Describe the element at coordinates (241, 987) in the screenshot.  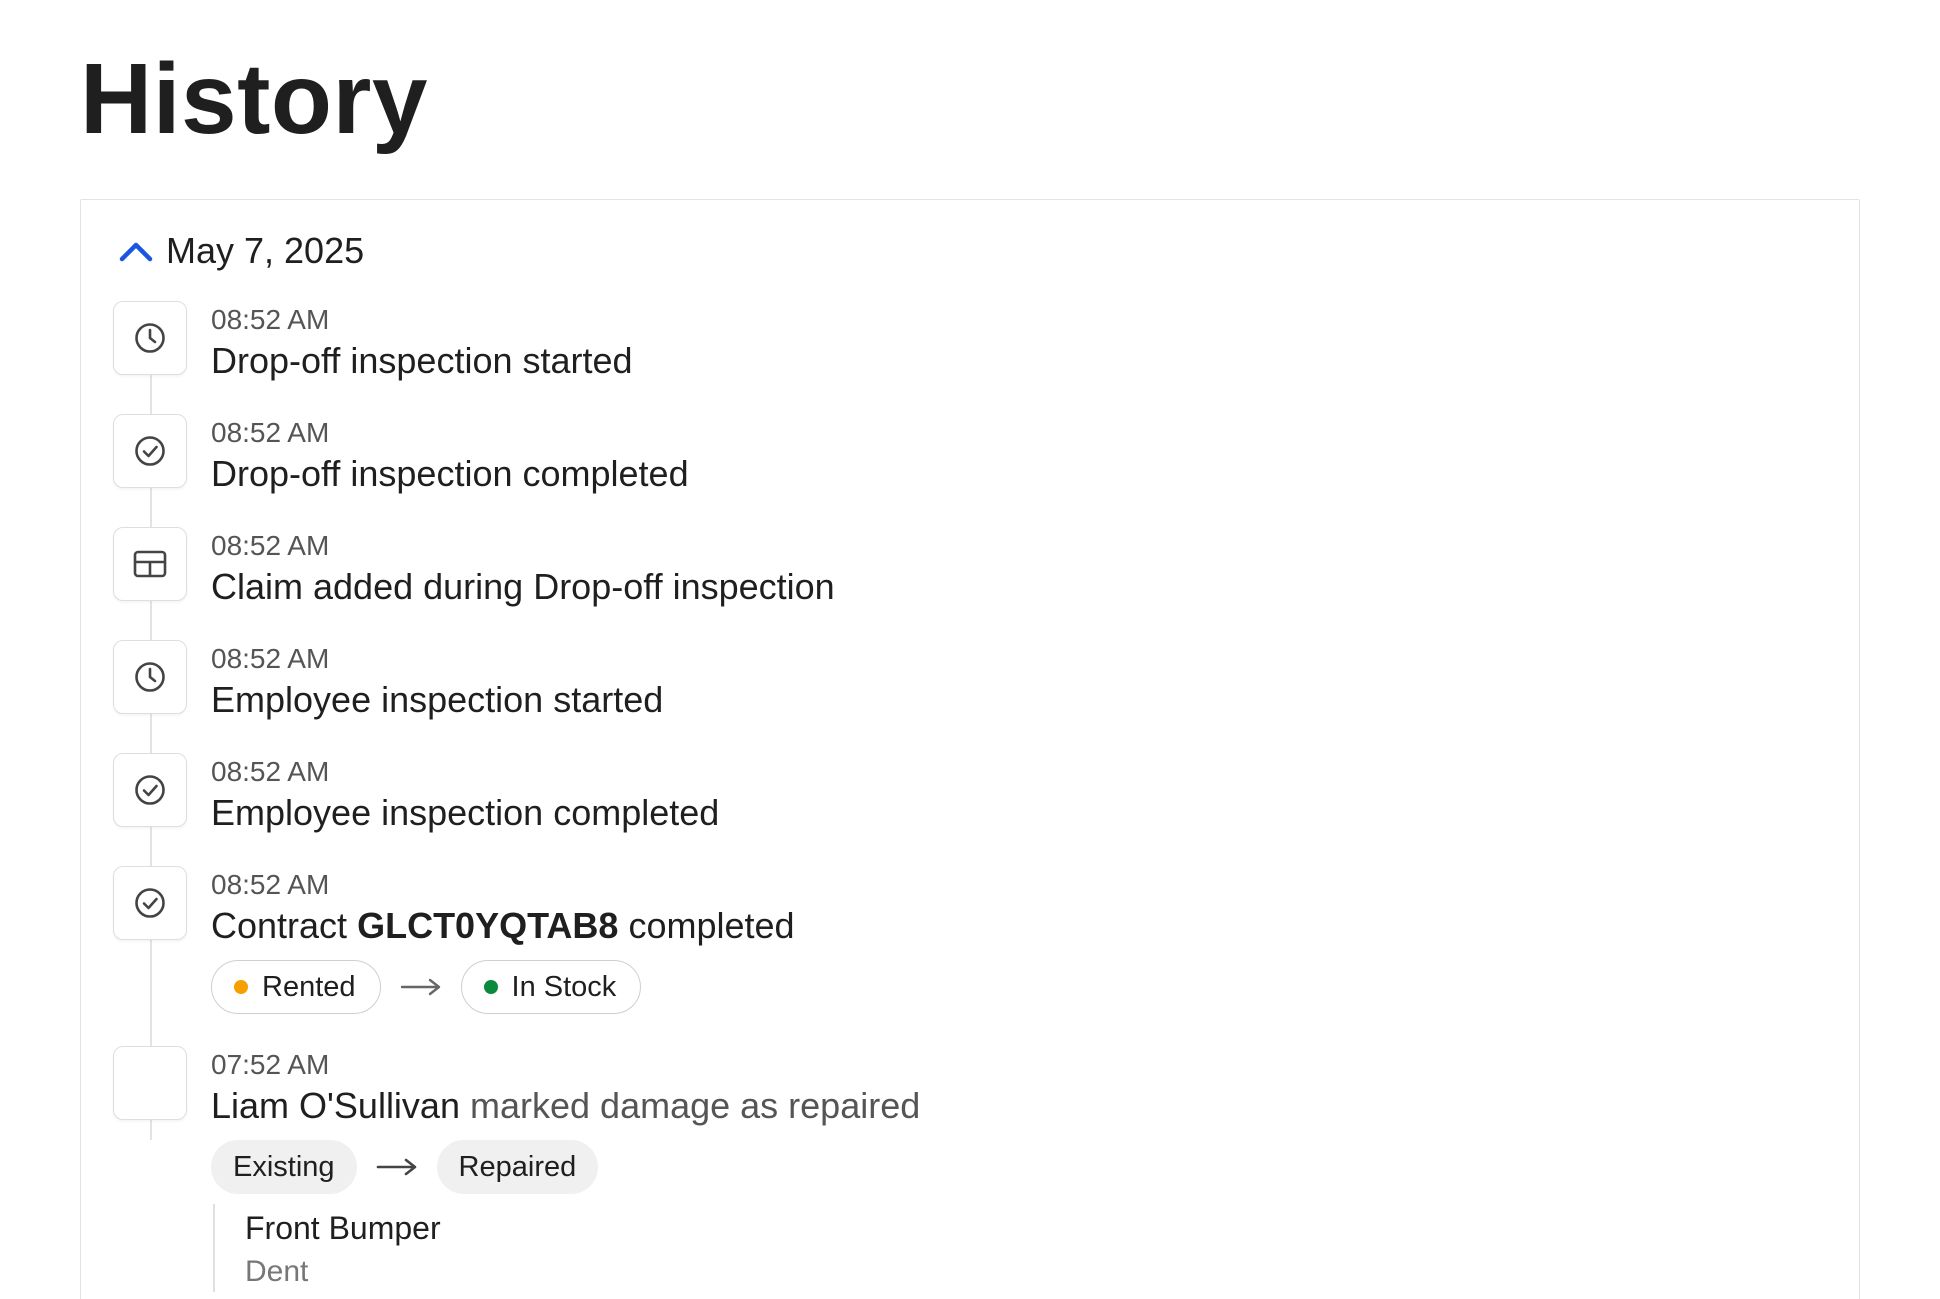
I see `status-dot-orange` at that location.